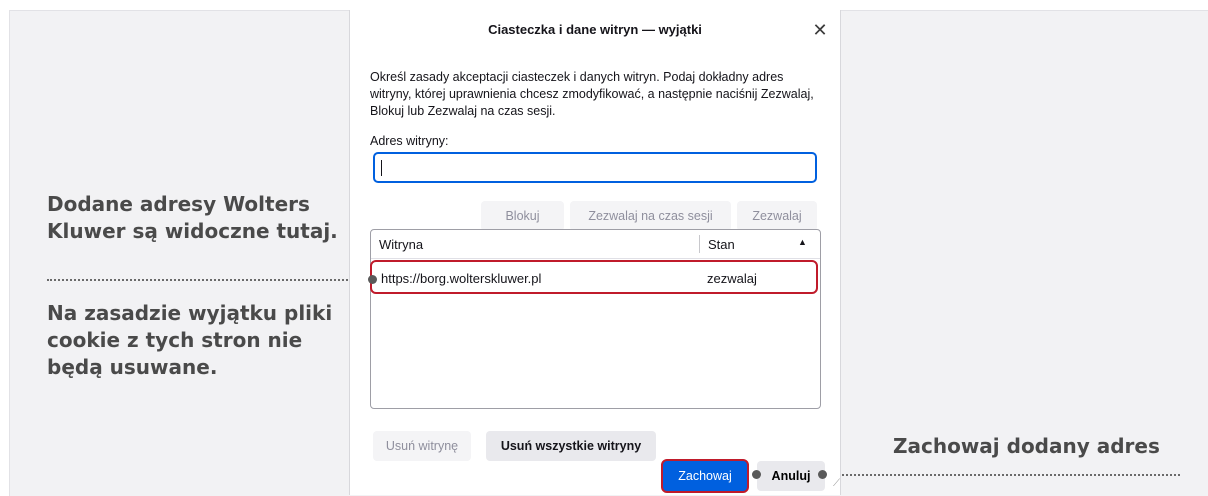 The height and width of the screenshot is (496, 1208). I want to click on table-header: Witryna Stan ▲, so click(595, 244).